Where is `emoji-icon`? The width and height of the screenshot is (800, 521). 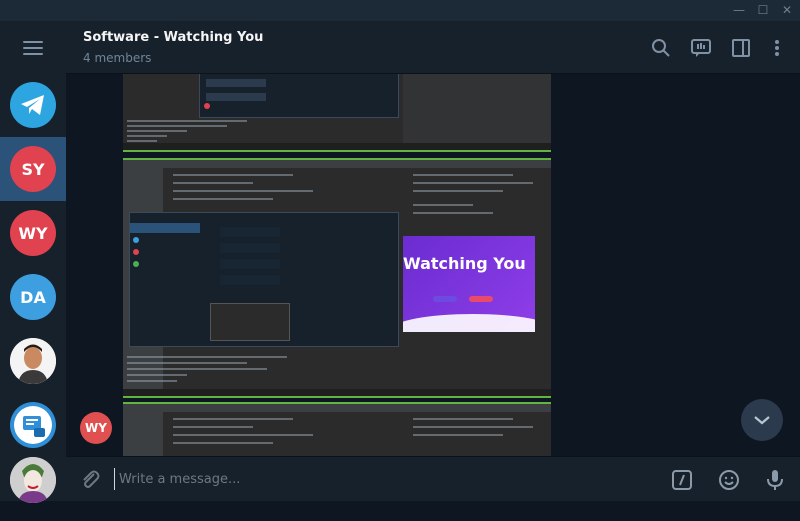 emoji-icon is located at coordinates (729, 480).